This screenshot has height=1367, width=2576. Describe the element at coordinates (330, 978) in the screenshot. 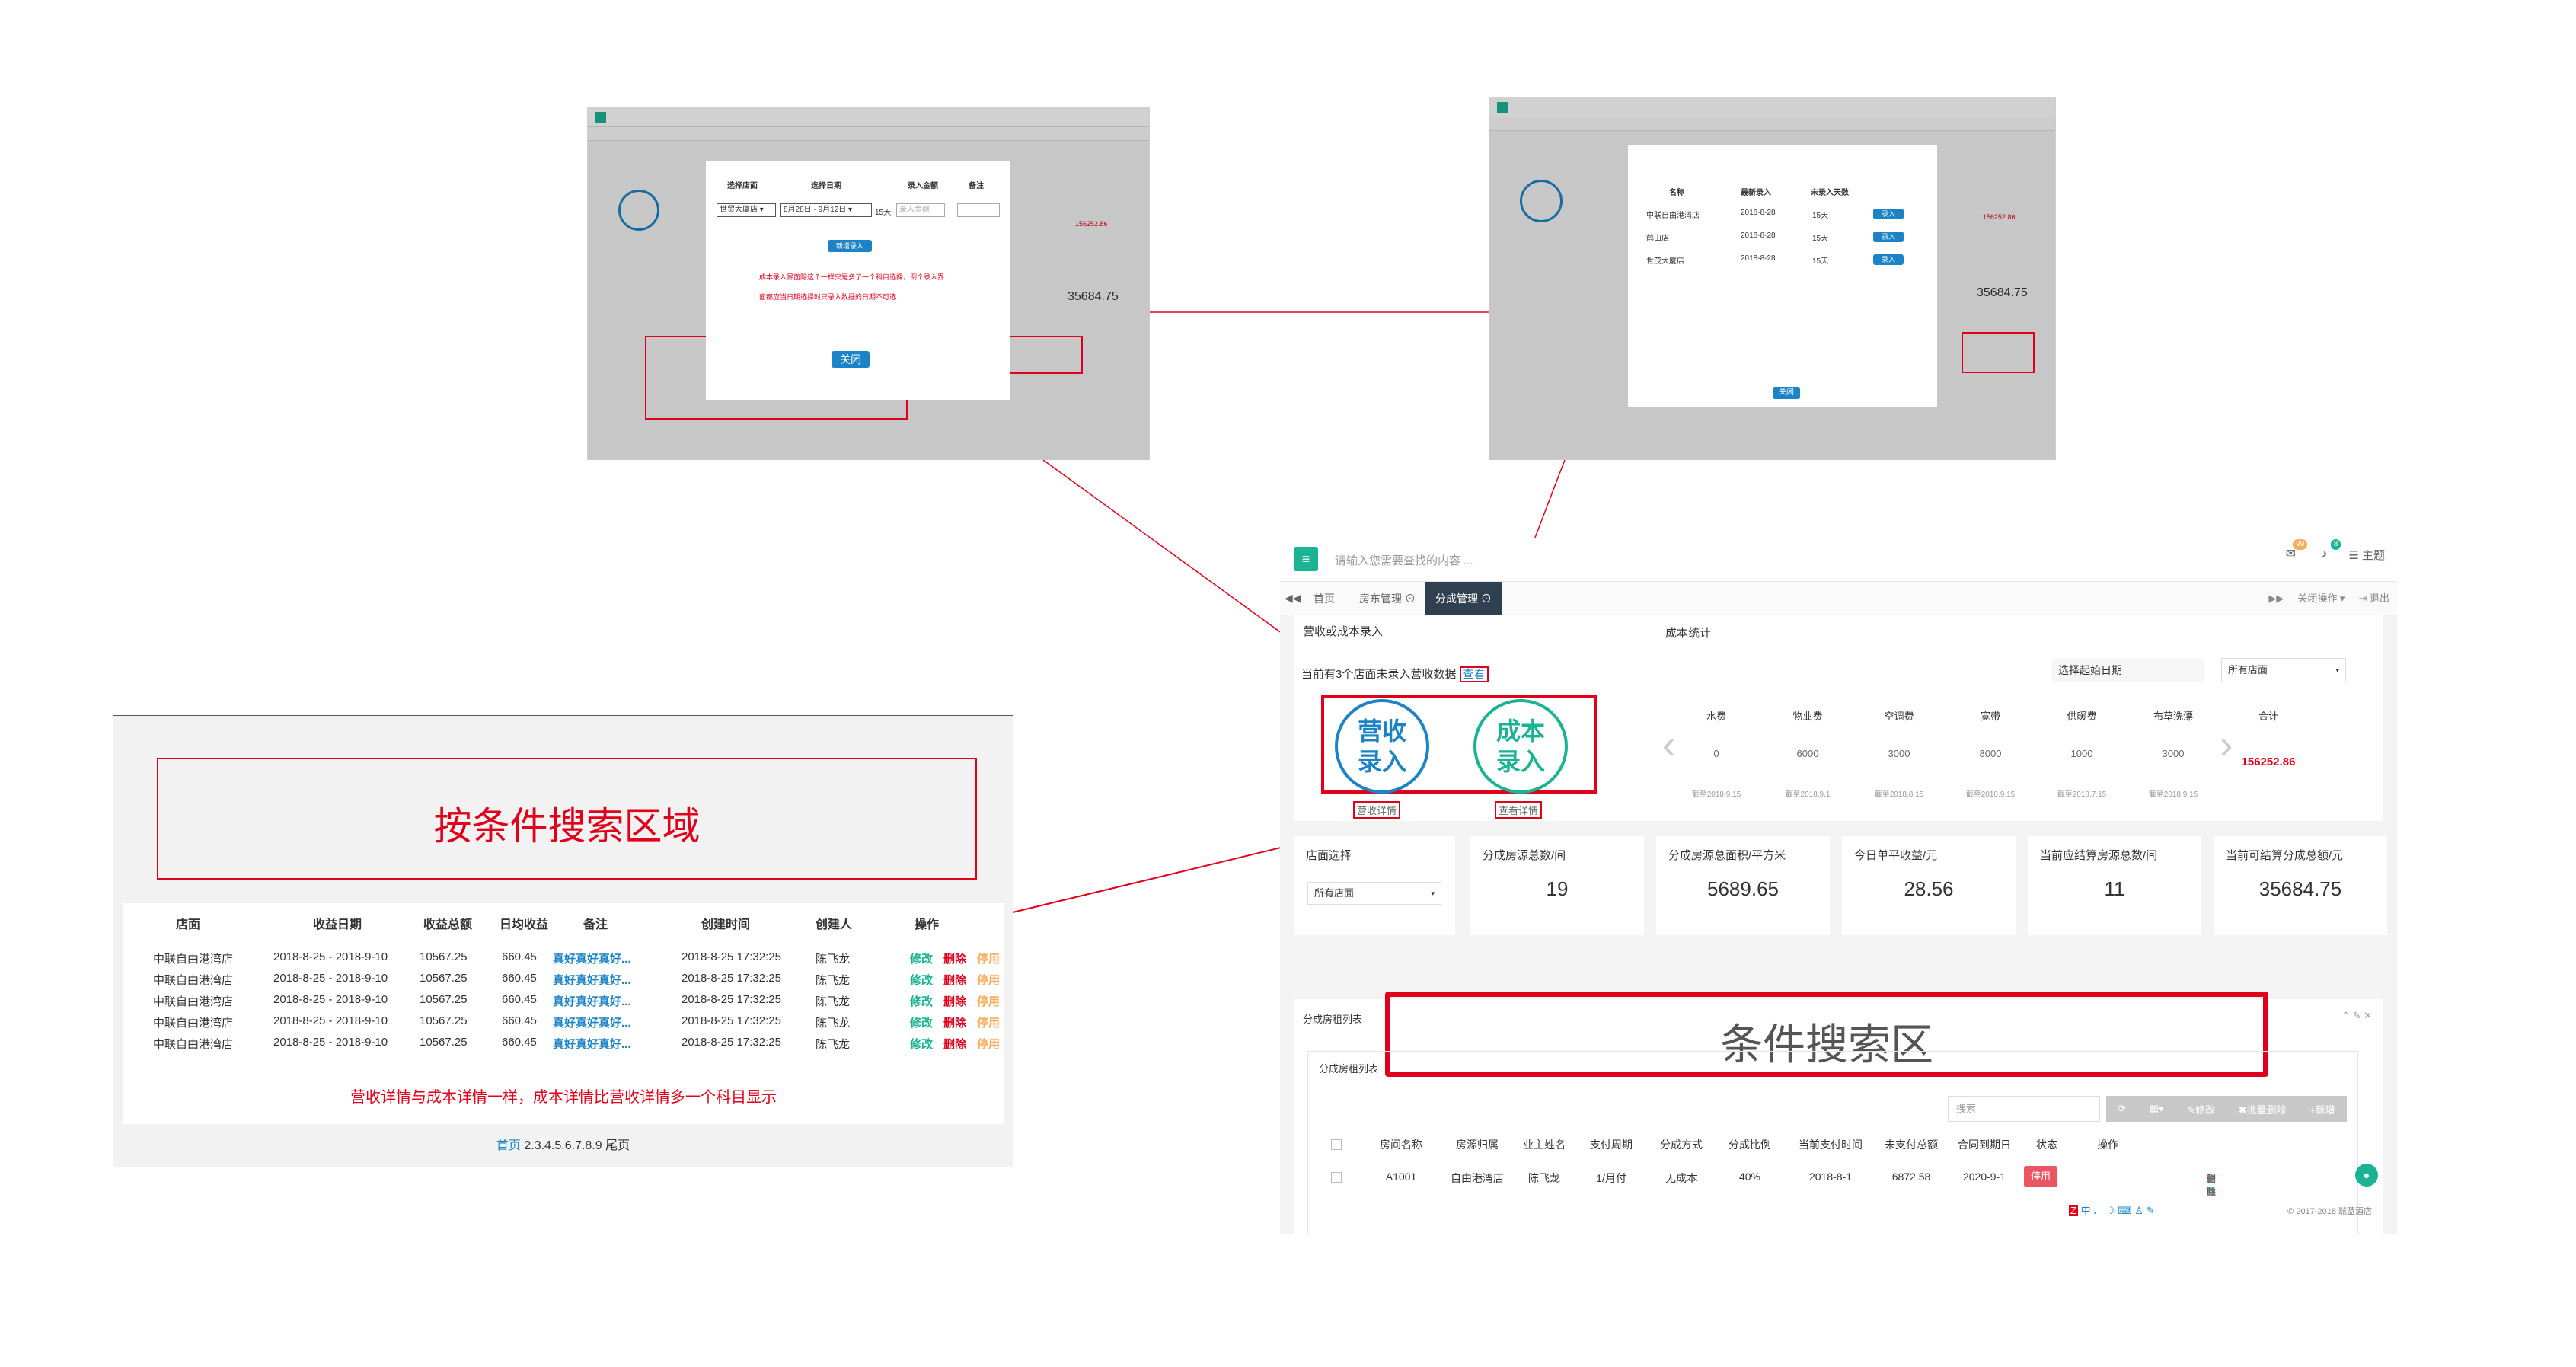

I see `detail-cell: 2018-8-25 - 2018-9-10` at that location.